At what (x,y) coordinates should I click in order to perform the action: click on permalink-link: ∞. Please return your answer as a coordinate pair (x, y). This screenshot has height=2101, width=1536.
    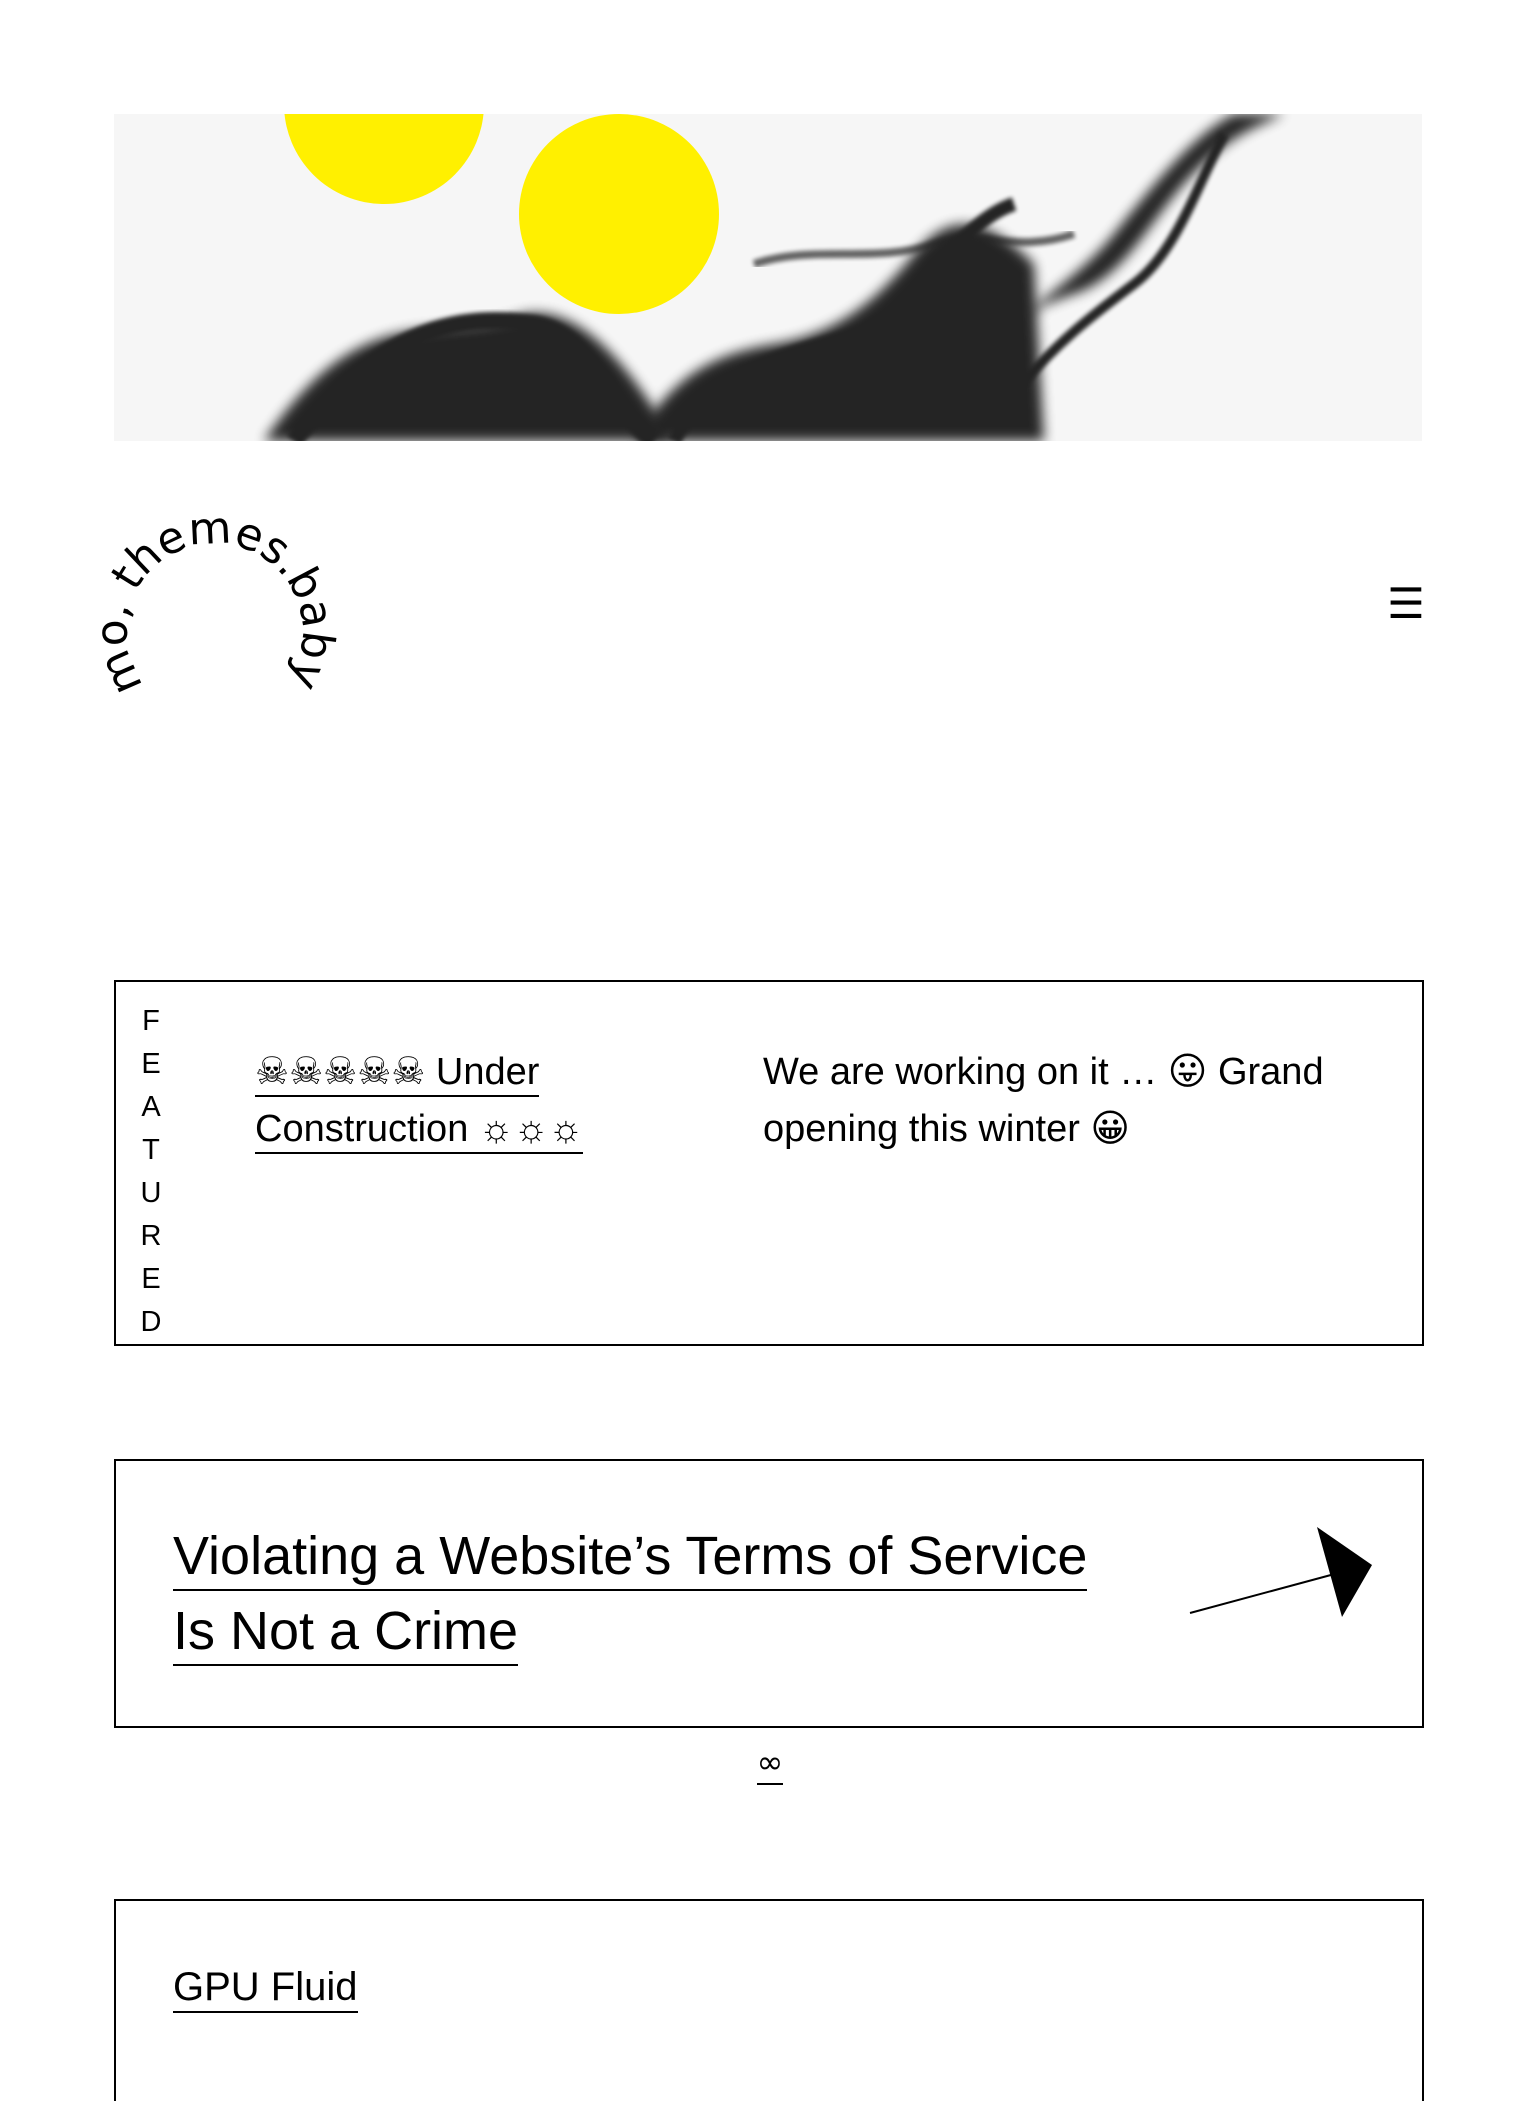
    Looking at the image, I should click on (770, 1764).